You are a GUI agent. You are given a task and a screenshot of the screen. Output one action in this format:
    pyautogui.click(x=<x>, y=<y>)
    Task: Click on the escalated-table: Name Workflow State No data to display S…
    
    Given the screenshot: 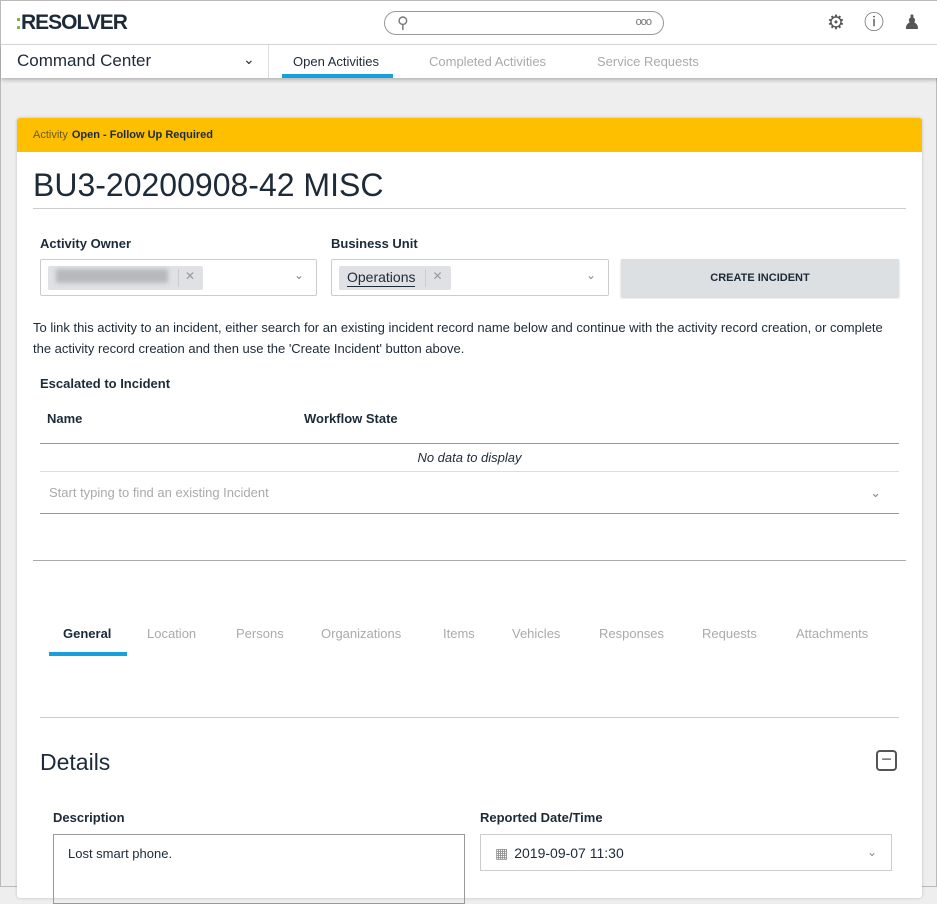 What is the action you would take?
    pyautogui.click(x=469, y=455)
    